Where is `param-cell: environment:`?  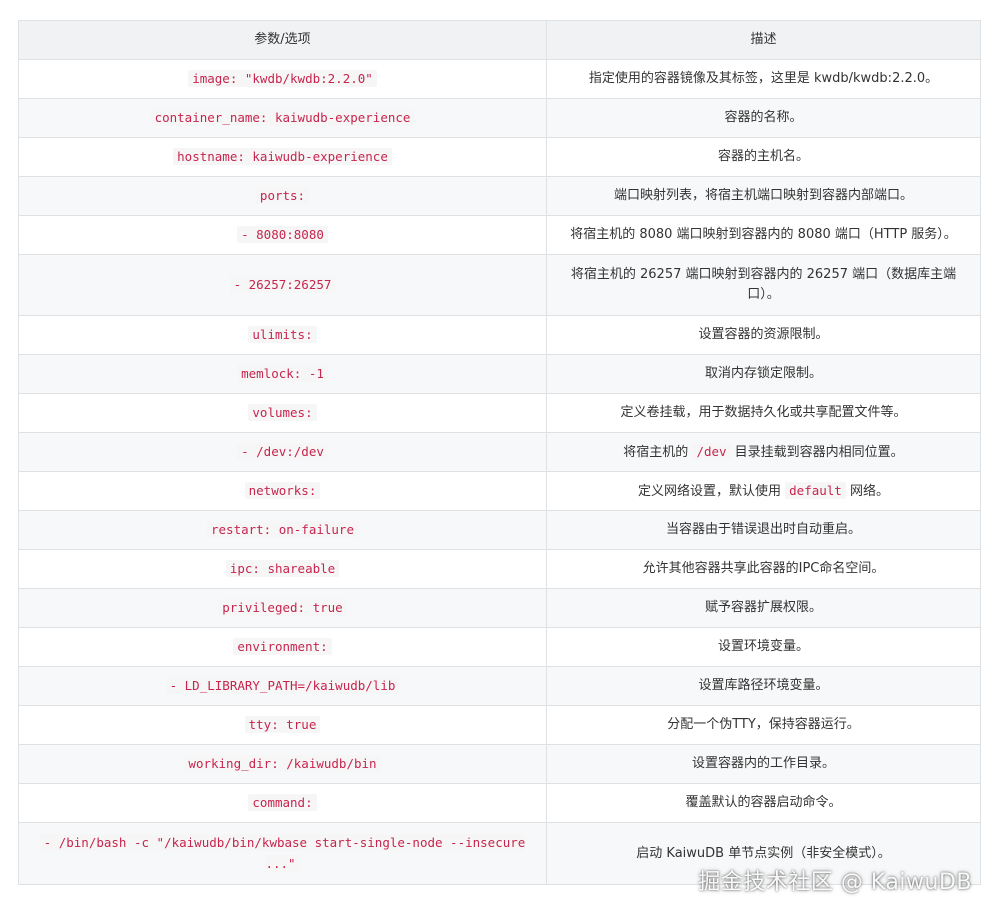 param-cell: environment: is located at coordinates (282, 647).